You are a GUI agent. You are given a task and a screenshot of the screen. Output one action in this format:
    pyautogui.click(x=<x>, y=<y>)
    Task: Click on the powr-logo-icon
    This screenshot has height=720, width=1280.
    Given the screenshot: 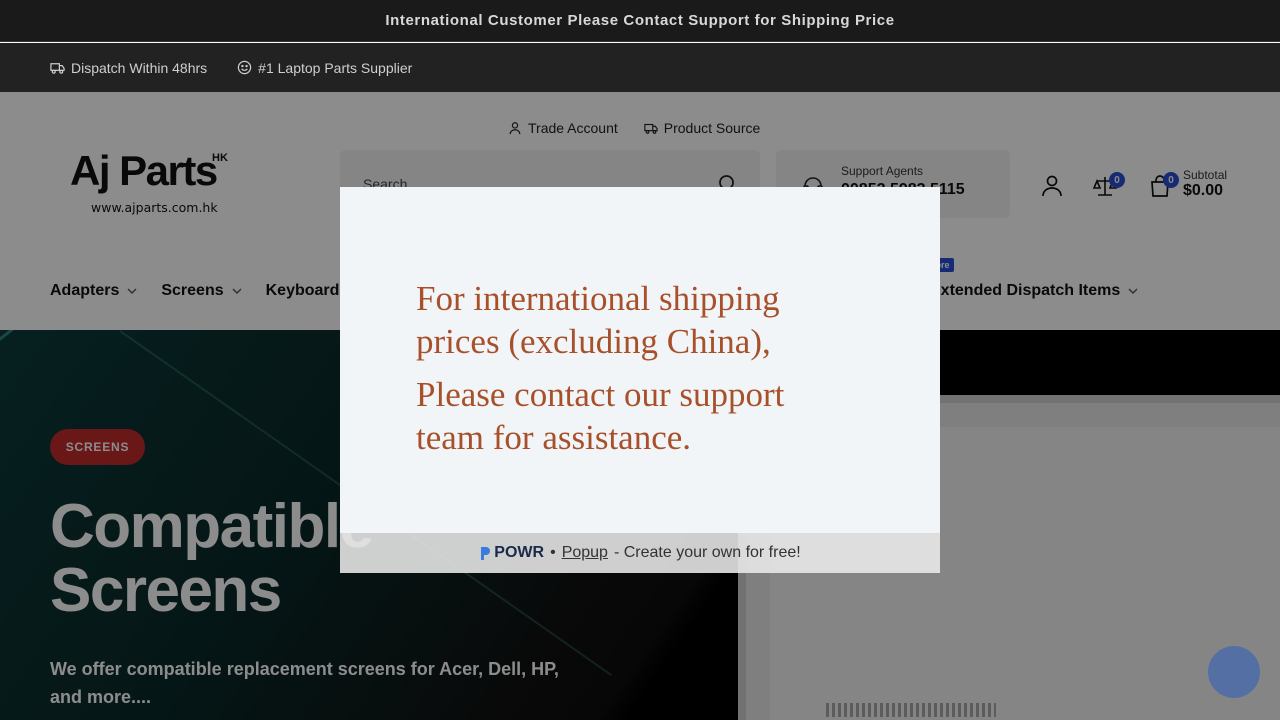 What is the action you would take?
    pyautogui.click(x=486, y=553)
    